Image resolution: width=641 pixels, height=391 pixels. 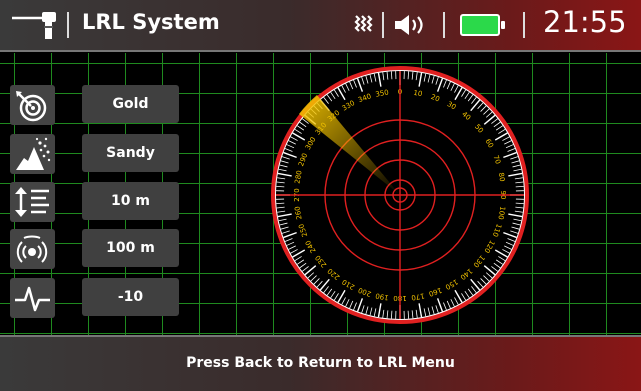 What do you see at coordinates (480, 25) in the screenshot?
I see `battery-icon` at bounding box center [480, 25].